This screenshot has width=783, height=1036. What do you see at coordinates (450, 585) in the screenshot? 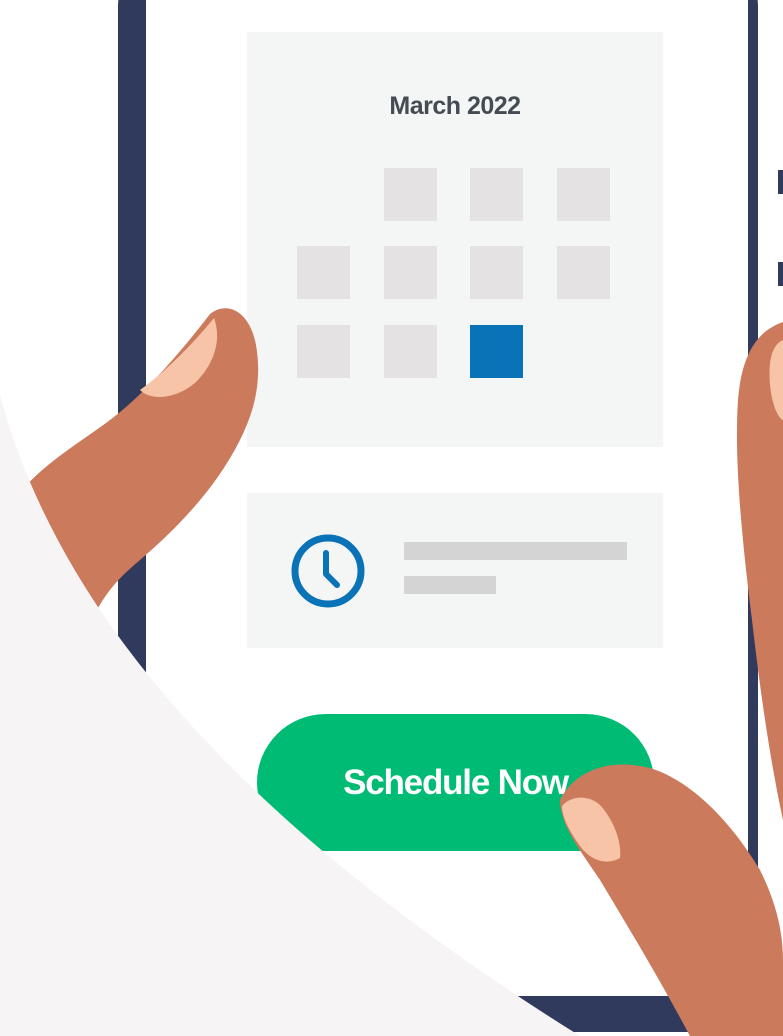
I see `time-subtext-placeholder` at bounding box center [450, 585].